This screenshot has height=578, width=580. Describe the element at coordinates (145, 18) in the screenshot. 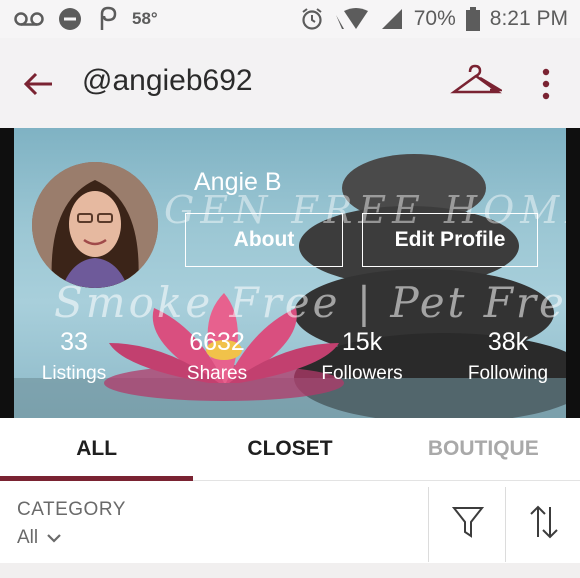

I see `weather-temperature: 58°` at that location.